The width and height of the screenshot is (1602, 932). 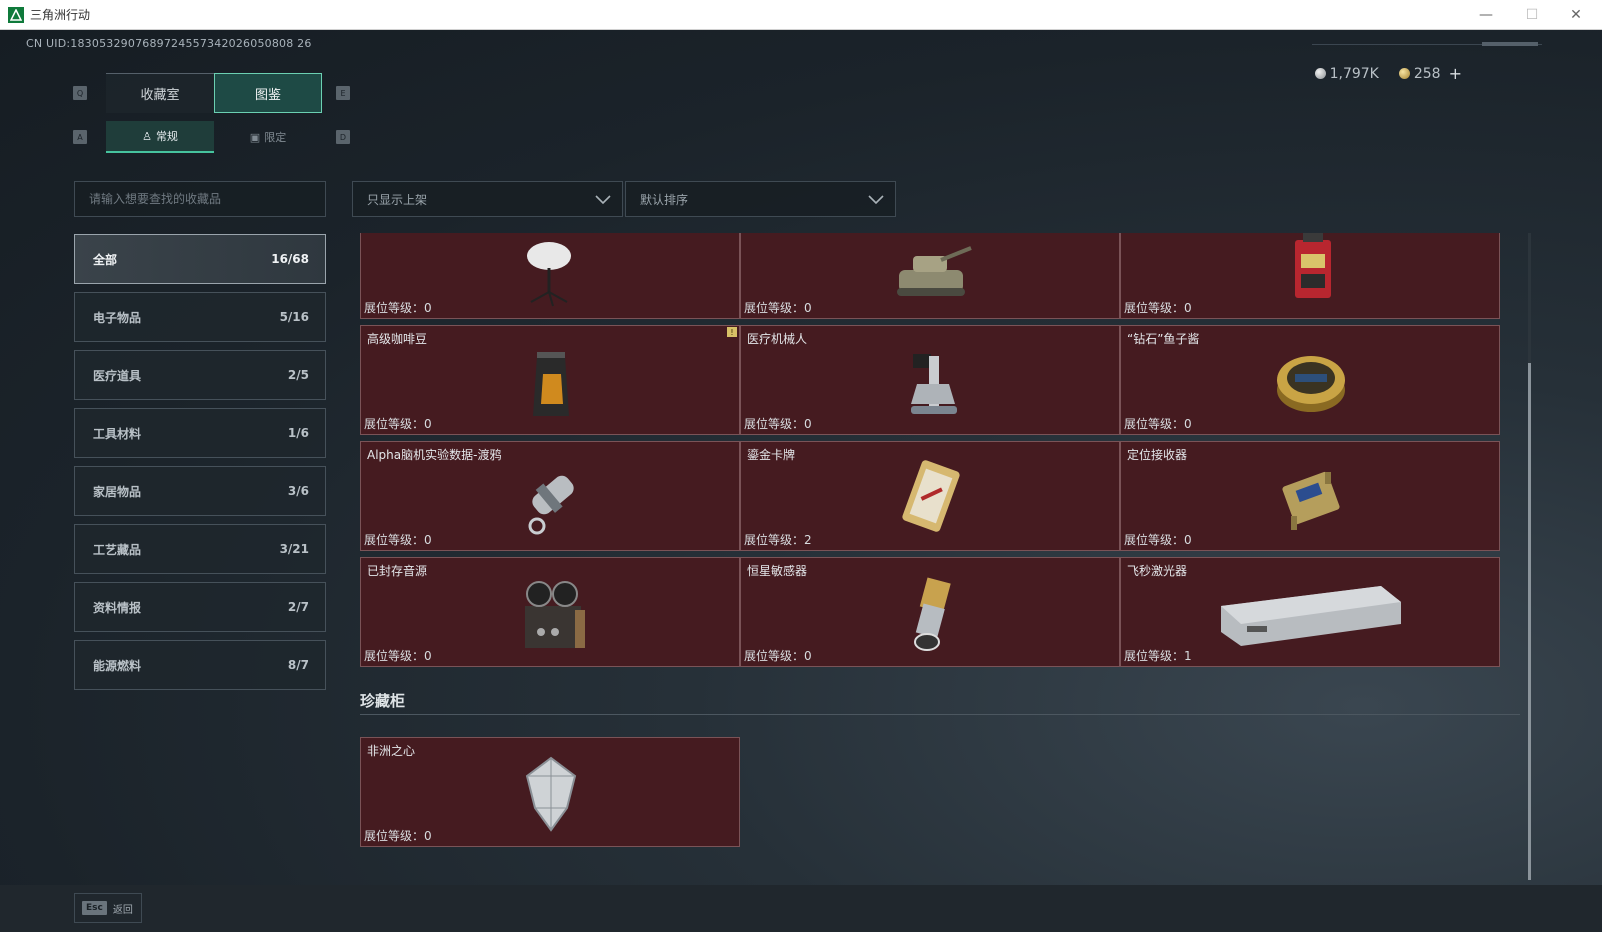 What do you see at coordinates (397, 339) in the screenshot?
I see `item-name: 高级咖啡豆` at bounding box center [397, 339].